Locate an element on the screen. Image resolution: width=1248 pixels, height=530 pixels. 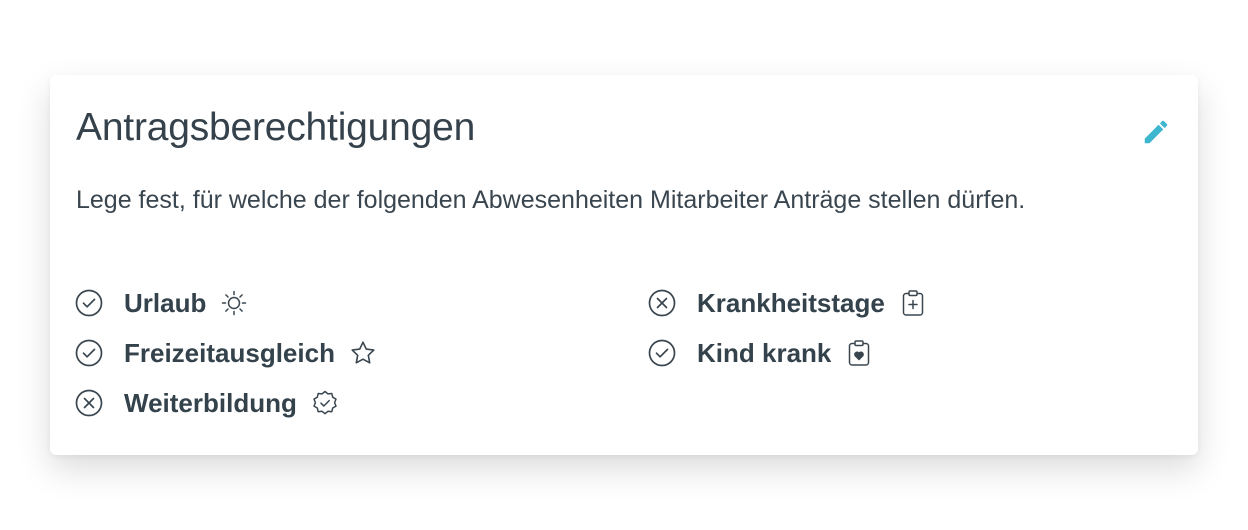
edit-button is located at coordinates (1156, 132).